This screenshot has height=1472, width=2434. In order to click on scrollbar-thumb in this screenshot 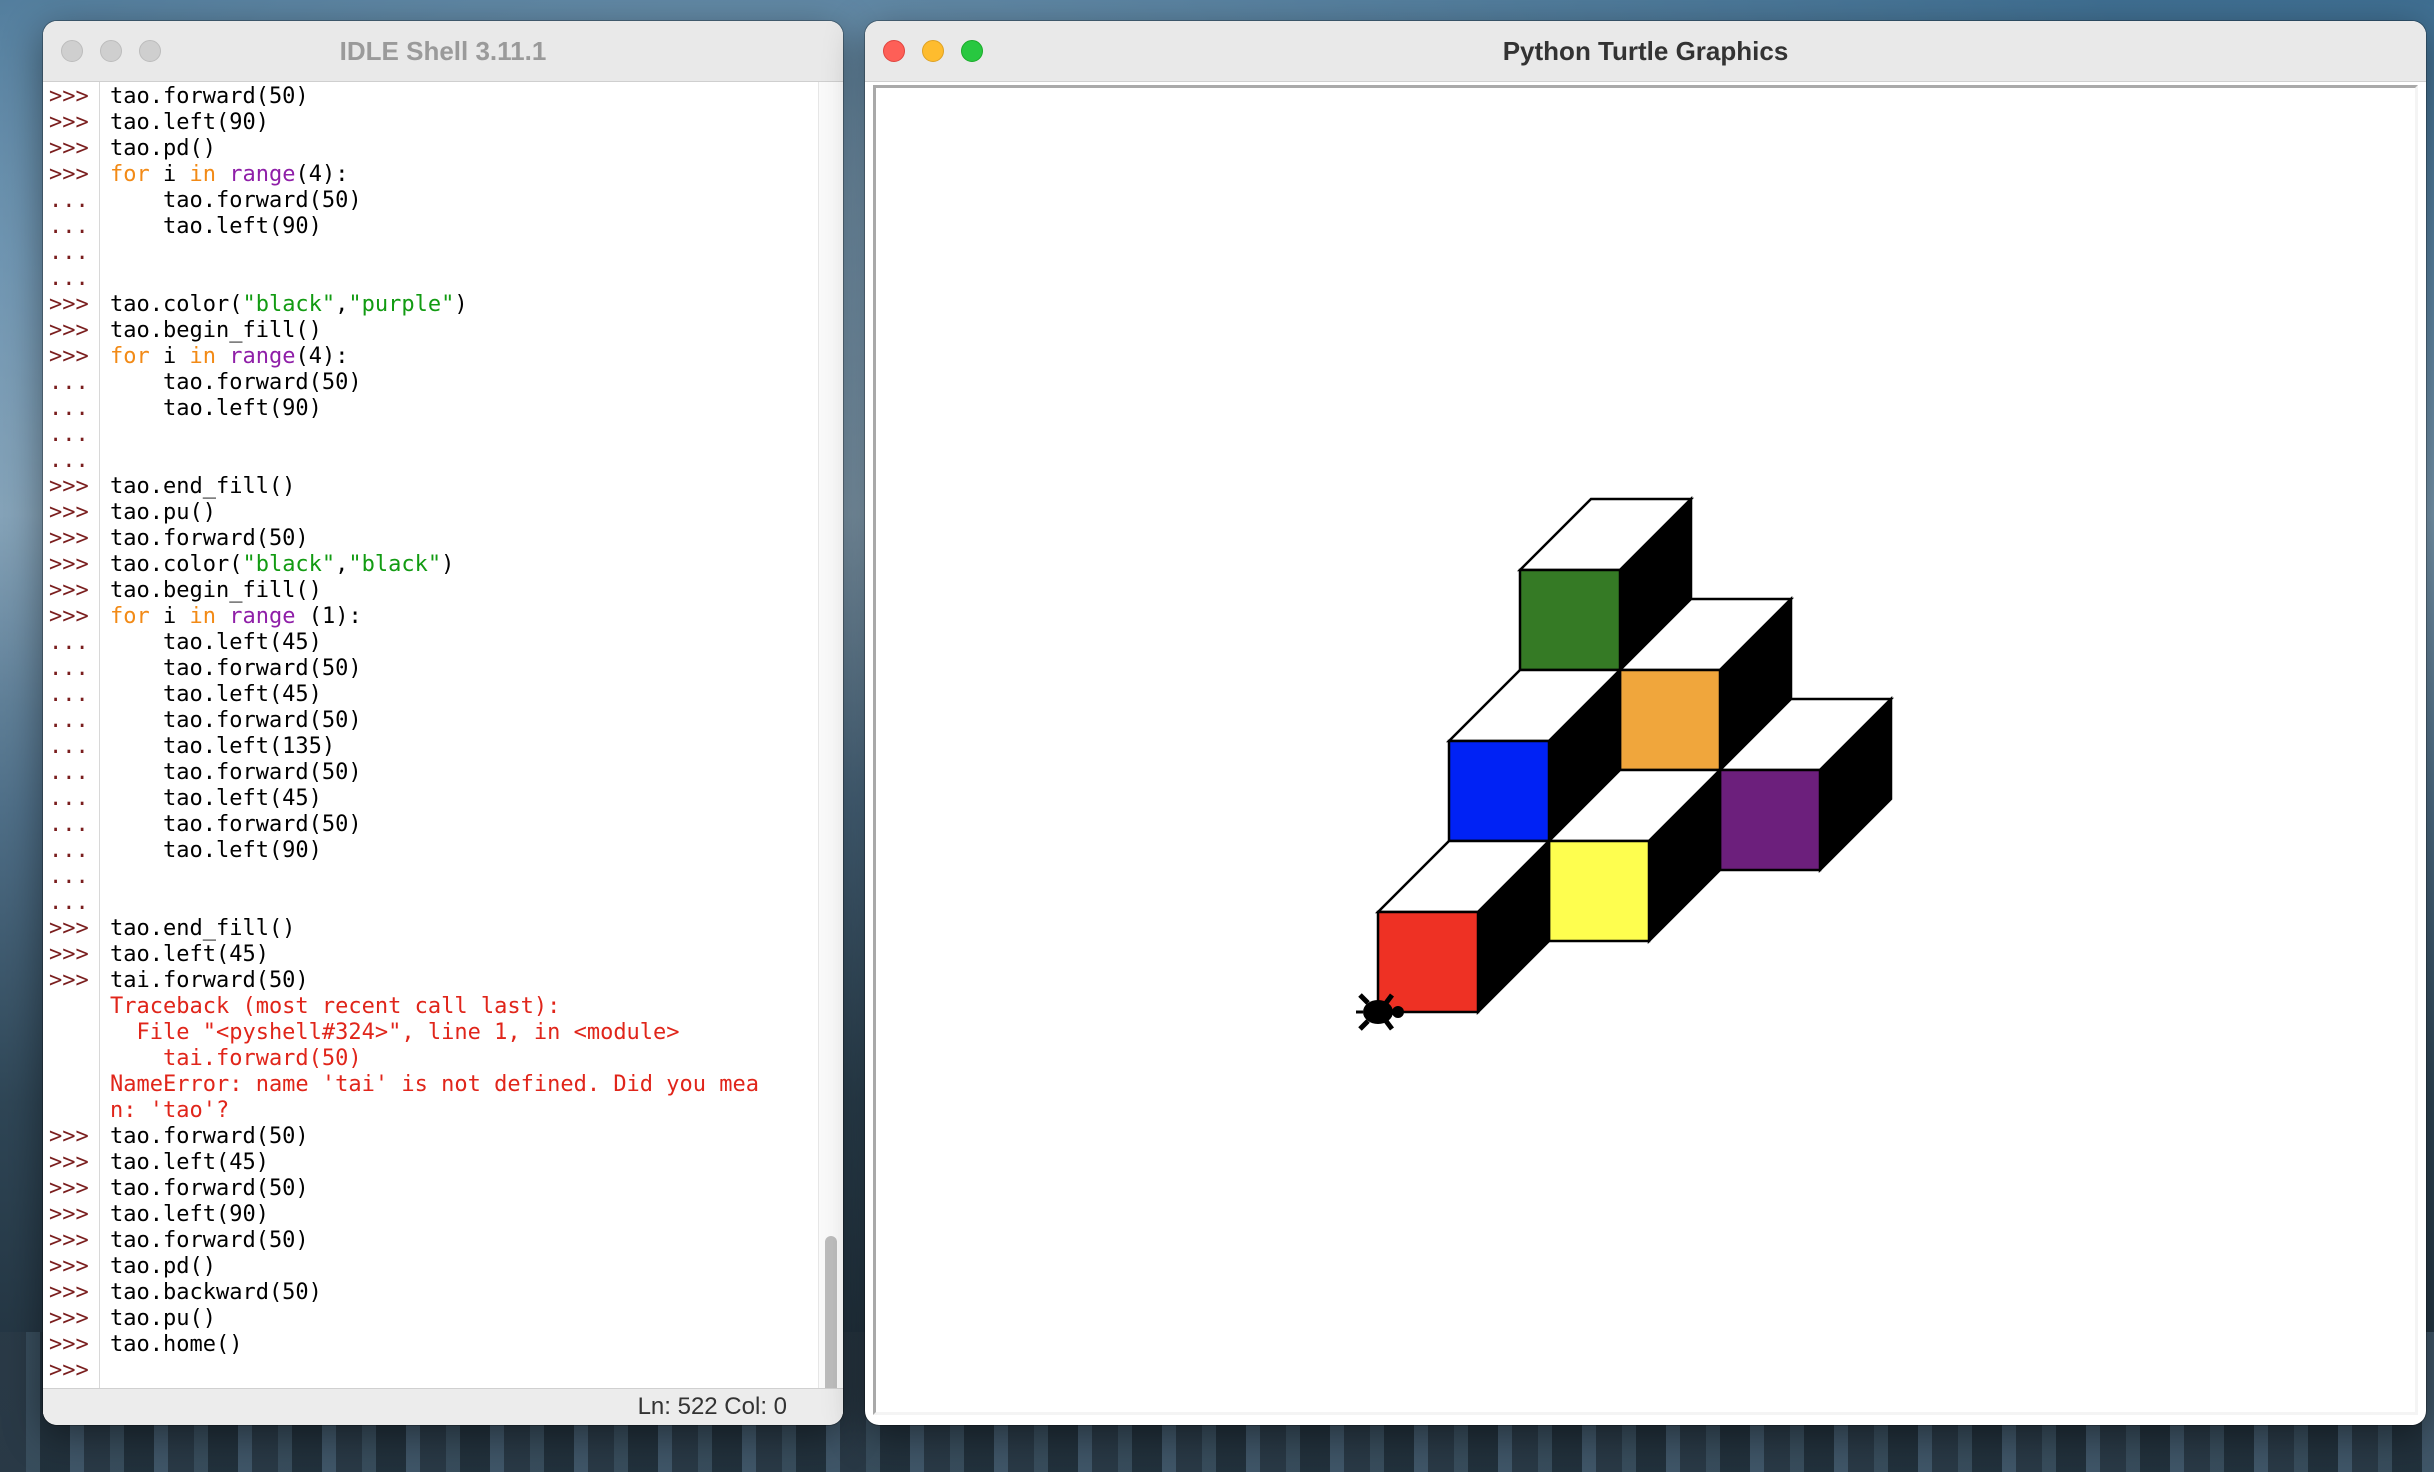, I will do `click(831, 1318)`.